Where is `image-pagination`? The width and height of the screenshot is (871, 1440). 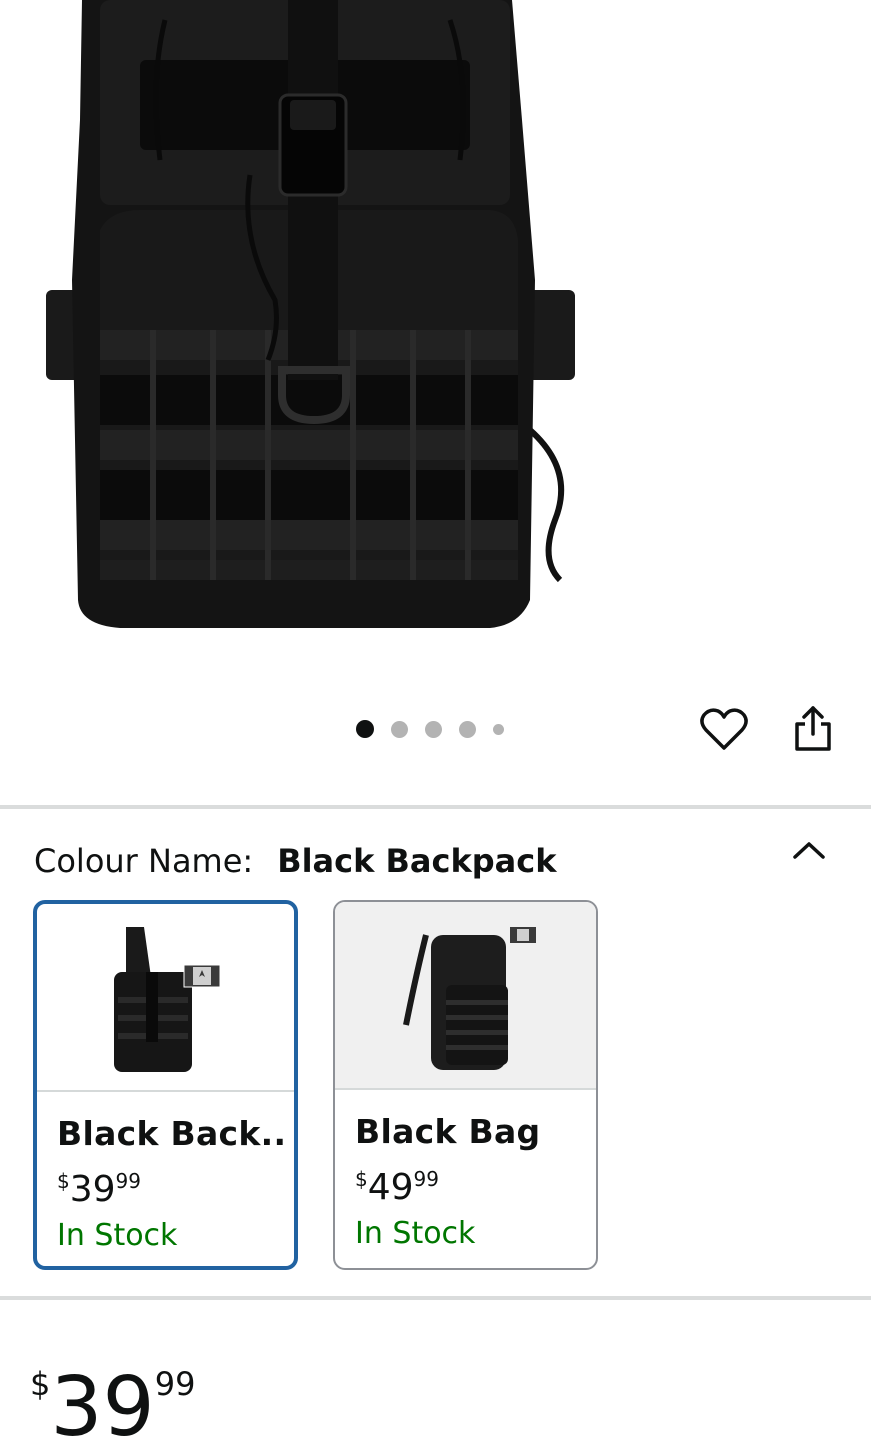 image-pagination is located at coordinates (430, 729).